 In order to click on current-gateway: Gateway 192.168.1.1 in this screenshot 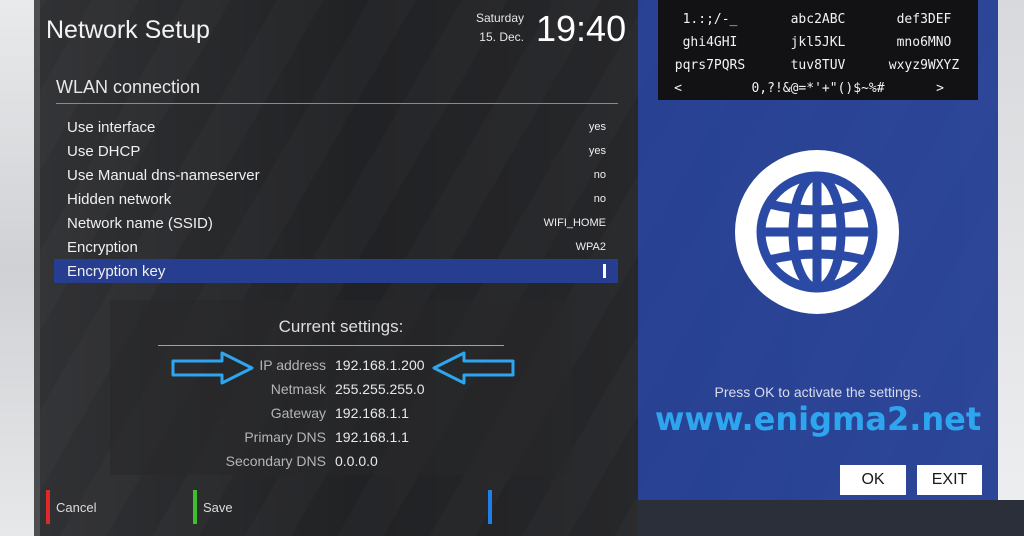, I will do `click(341, 416)`.